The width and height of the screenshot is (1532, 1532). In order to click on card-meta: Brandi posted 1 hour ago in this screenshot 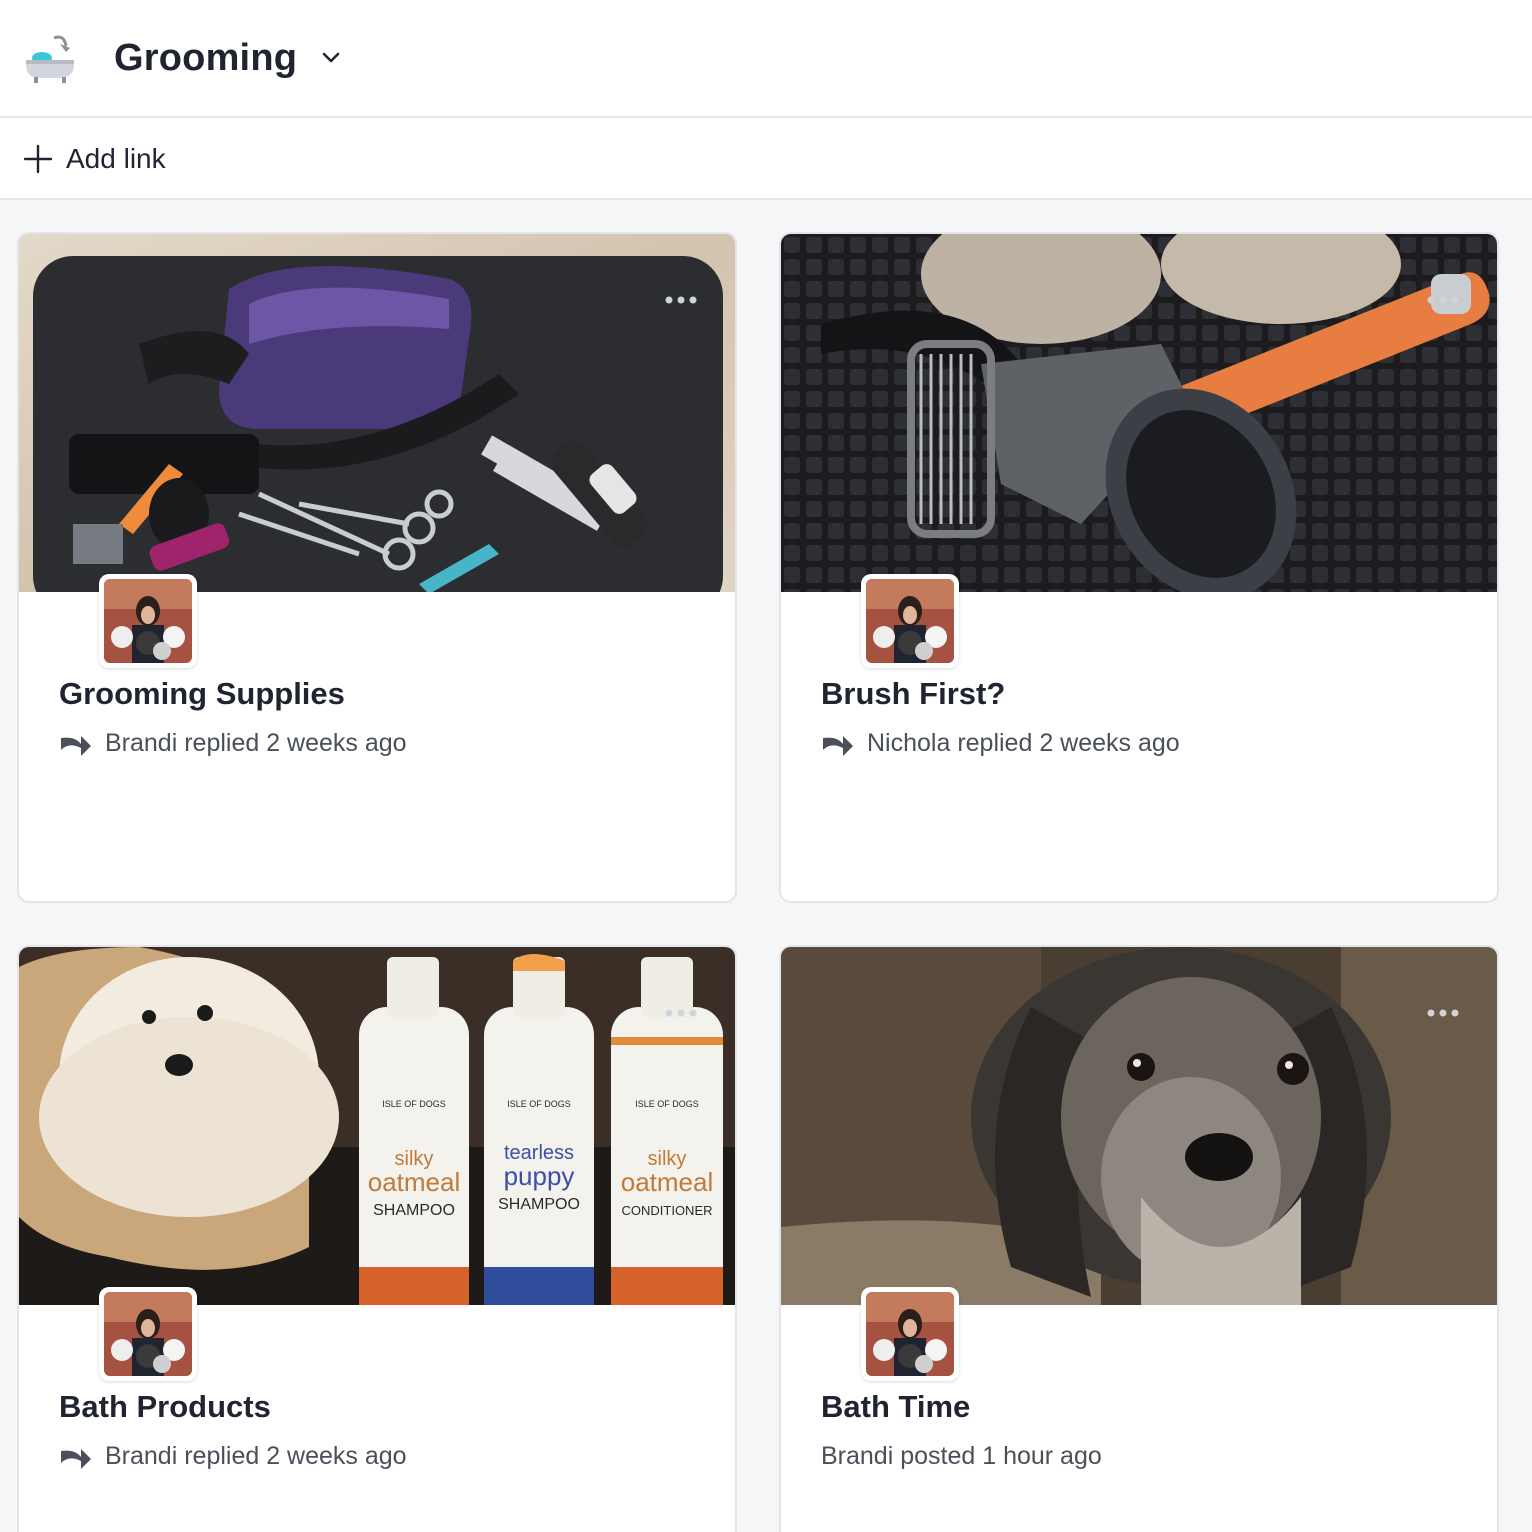, I will do `click(961, 1456)`.